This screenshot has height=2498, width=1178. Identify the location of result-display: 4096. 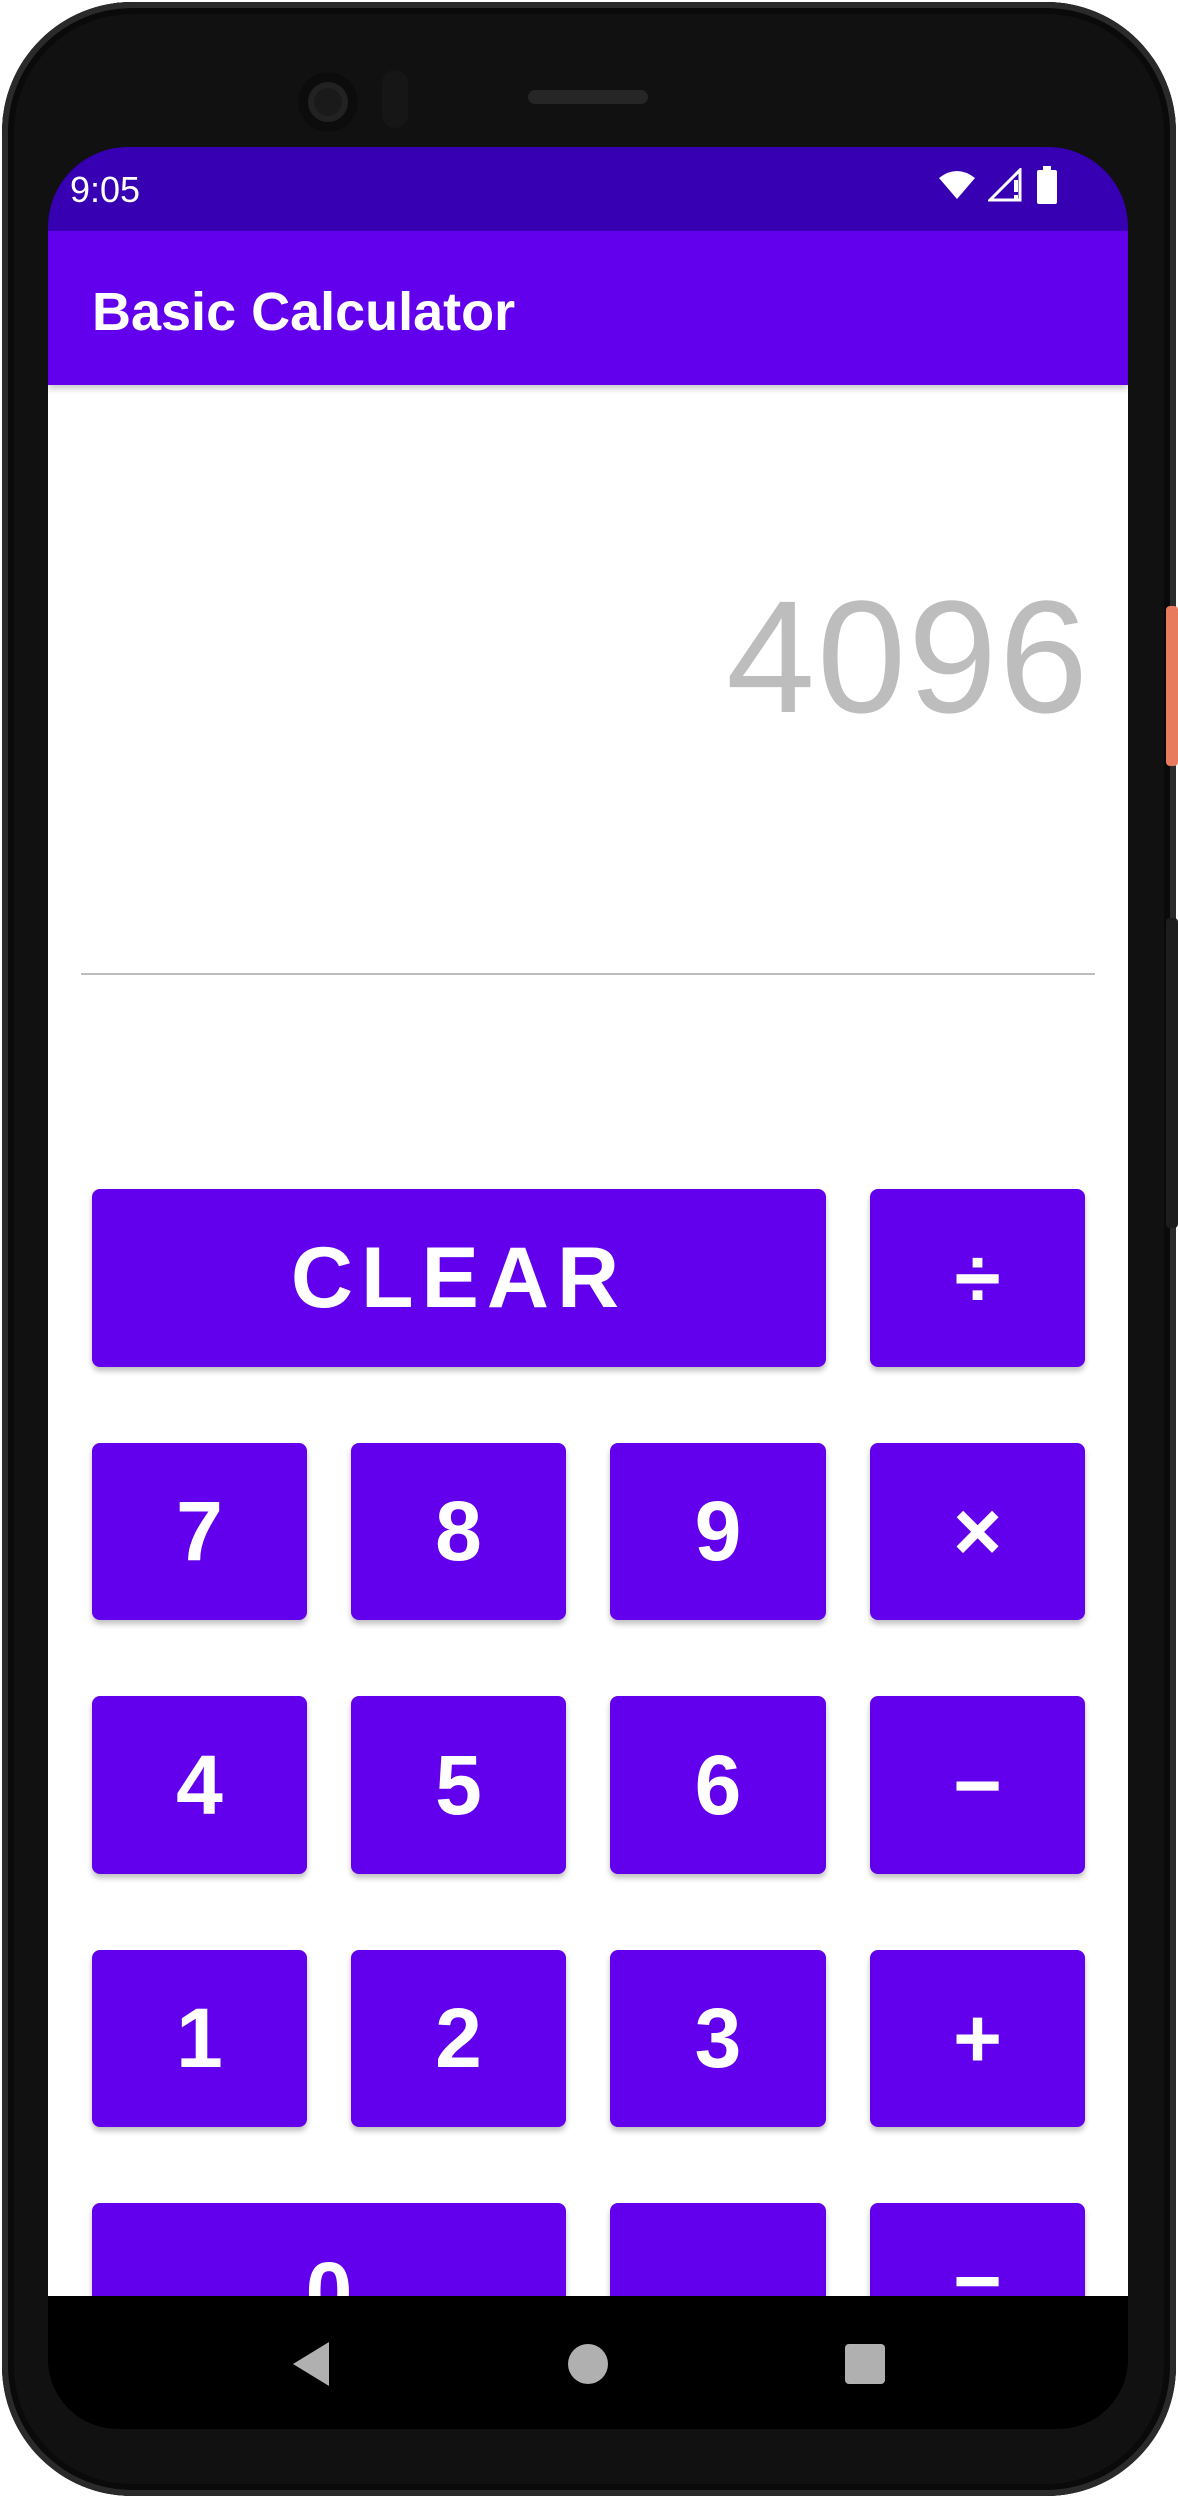
(908, 656).